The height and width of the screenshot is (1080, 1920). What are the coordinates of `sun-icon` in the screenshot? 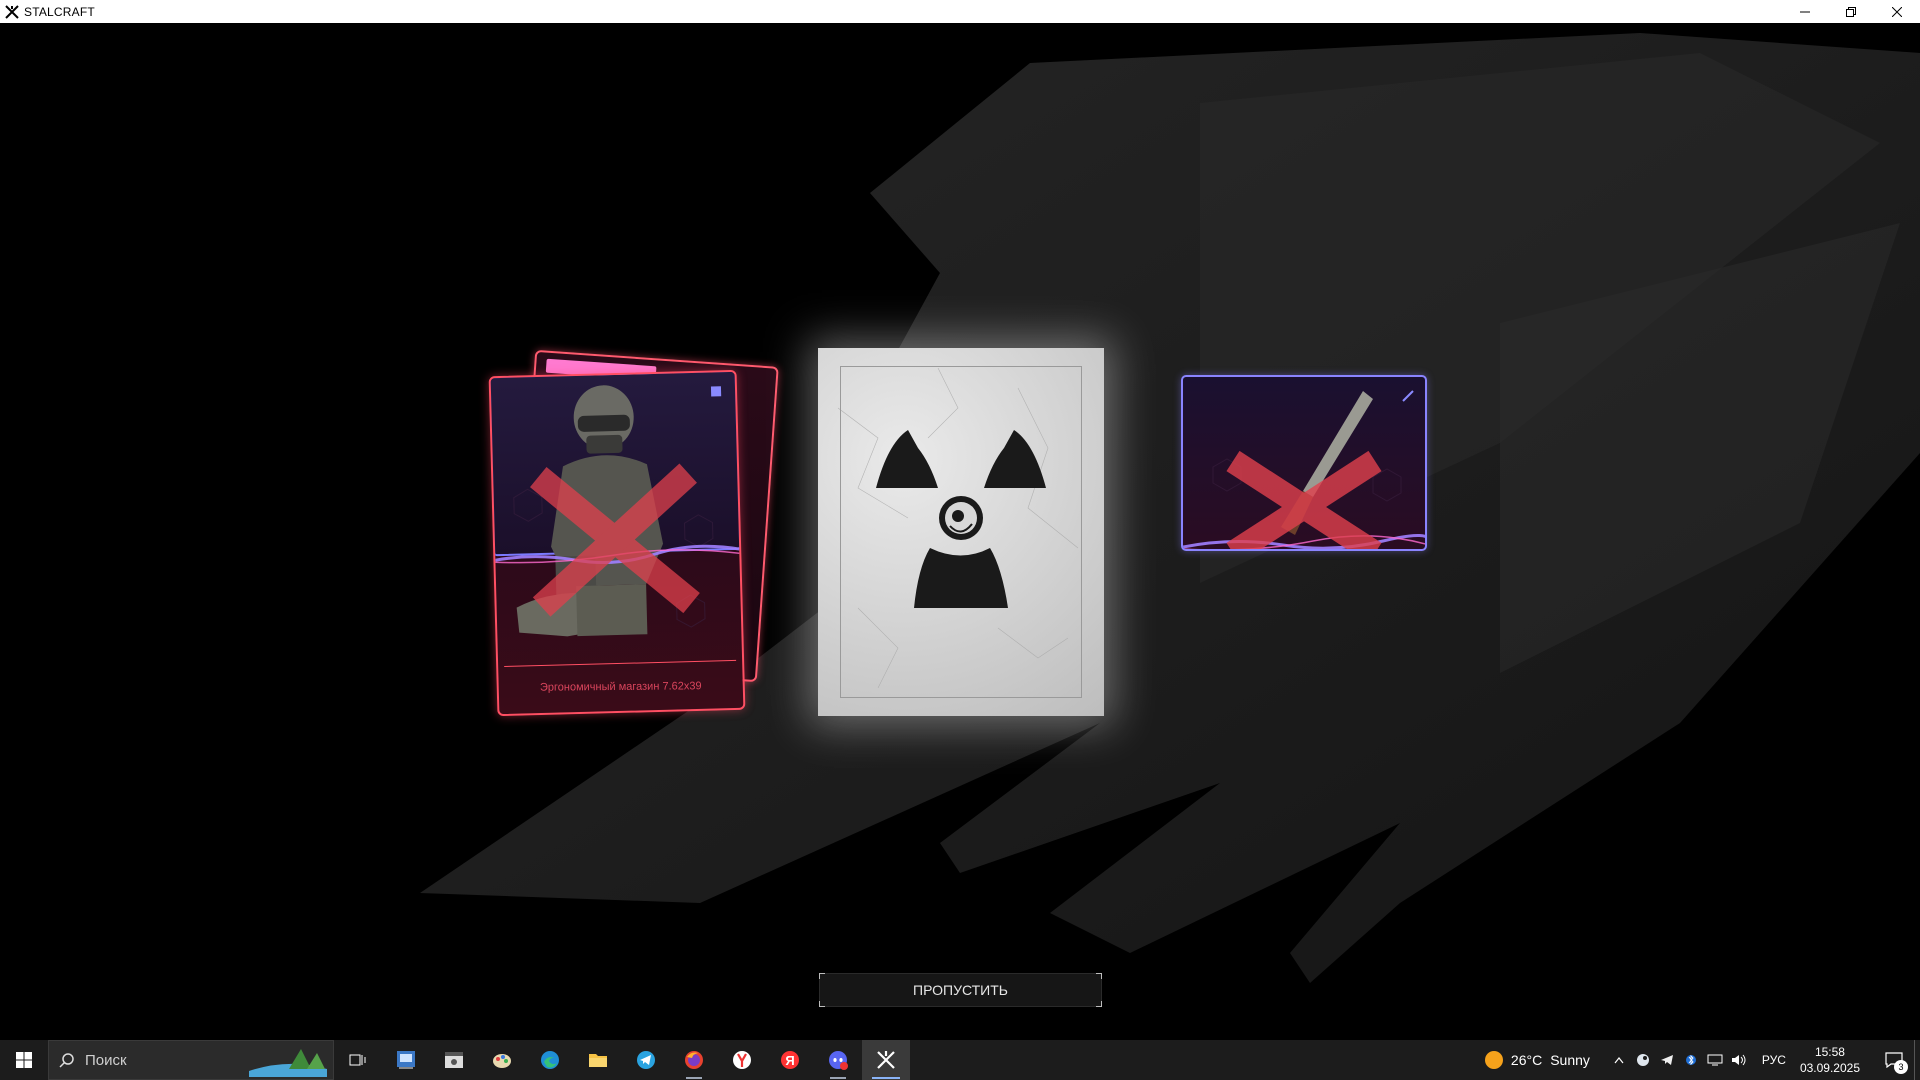 It's located at (1493, 1060).